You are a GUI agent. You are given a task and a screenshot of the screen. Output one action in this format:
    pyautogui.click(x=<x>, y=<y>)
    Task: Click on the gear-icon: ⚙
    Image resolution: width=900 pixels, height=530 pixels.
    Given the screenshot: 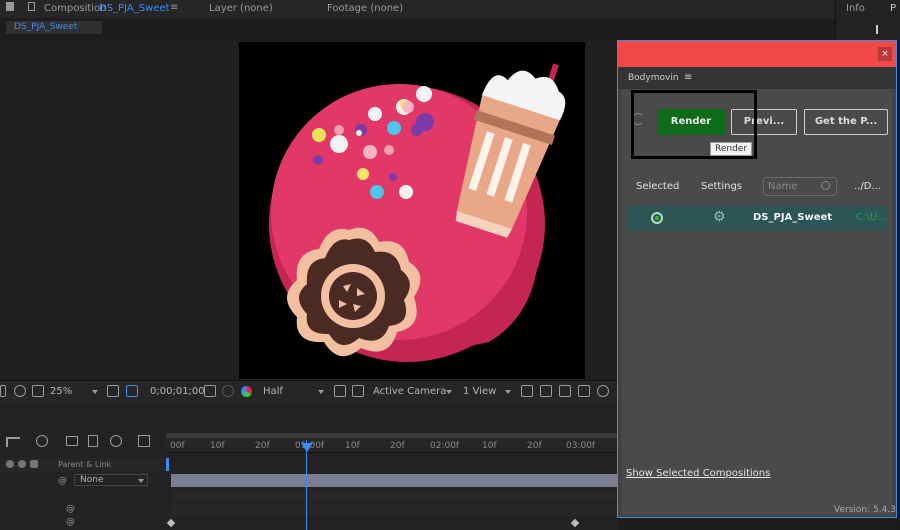 What is the action you would take?
    pyautogui.click(x=719, y=217)
    